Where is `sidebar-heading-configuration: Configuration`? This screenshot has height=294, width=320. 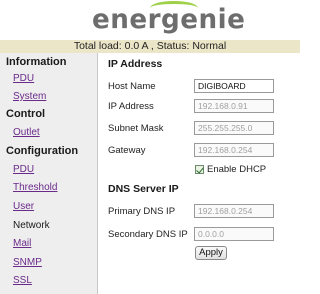 sidebar-heading-configuration: Configuration is located at coordinates (42, 151).